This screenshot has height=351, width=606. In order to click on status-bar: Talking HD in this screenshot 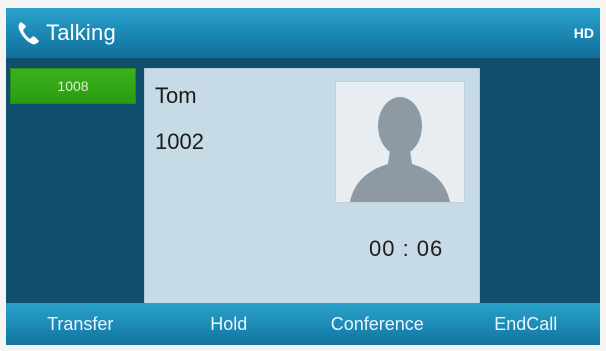, I will do `click(303, 33)`.